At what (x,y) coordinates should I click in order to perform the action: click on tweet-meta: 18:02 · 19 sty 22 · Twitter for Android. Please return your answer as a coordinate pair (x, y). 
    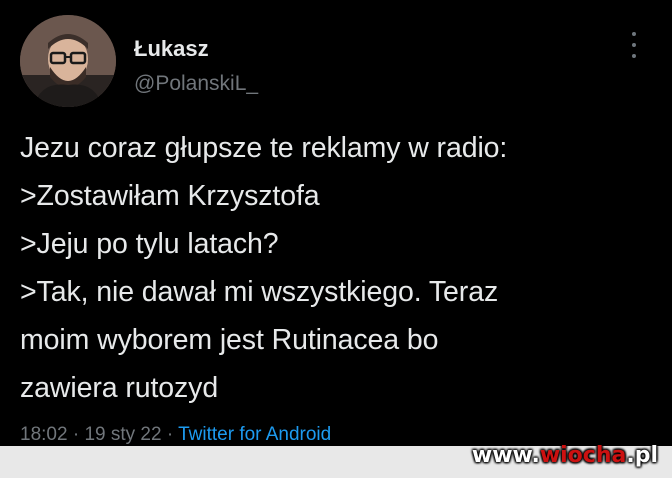
    Looking at the image, I should click on (175, 435).